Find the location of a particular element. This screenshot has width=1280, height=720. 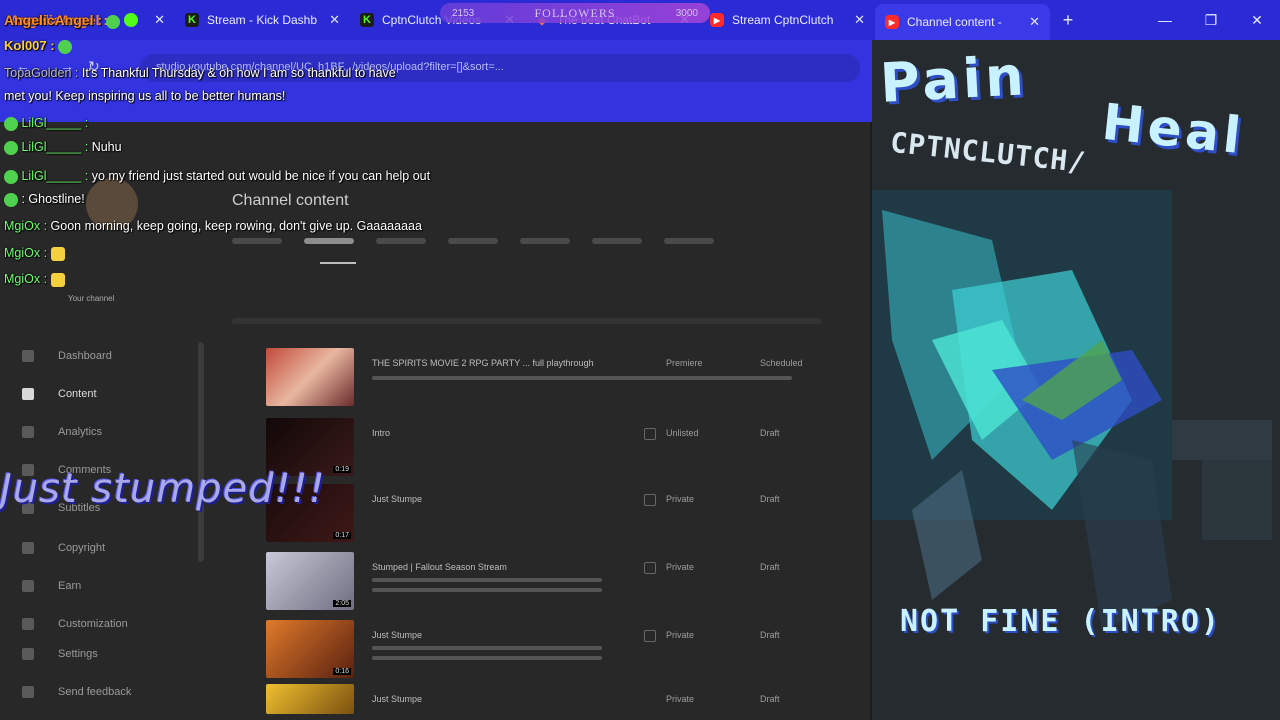

minimize-button: — is located at coordinates (1165, 20).